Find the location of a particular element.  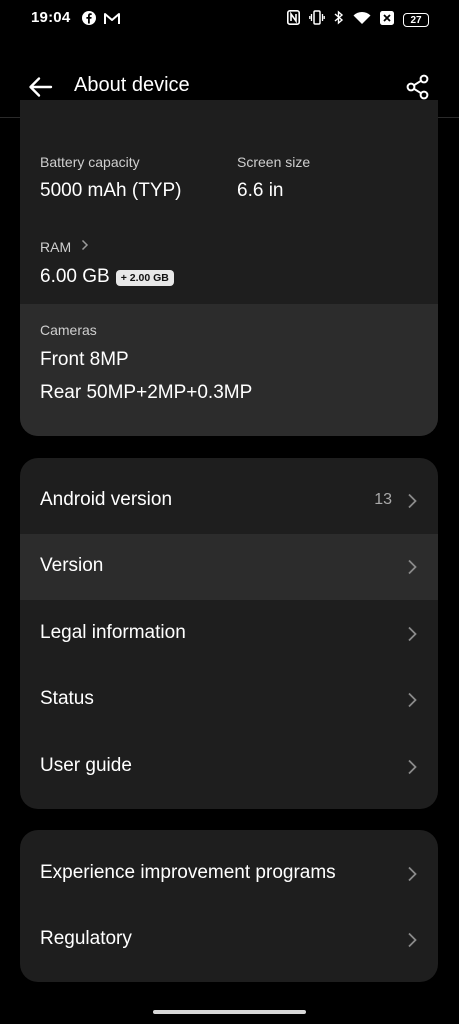

ram-info: RAM 6.00 GB + 2.00 GB is located at coordinates (107, 263).